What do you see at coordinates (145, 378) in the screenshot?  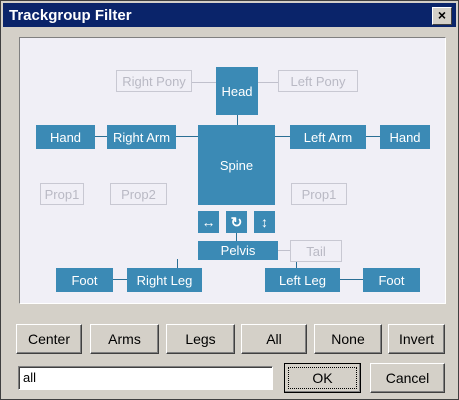 I see `filter-name-input: all` at bounding box center [145, 378].